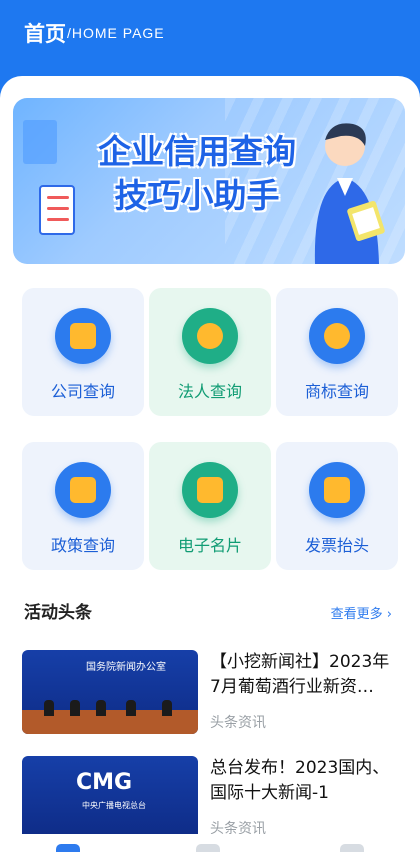  Describe the element at coordinates (238, 723) in the screenshot. I see `news-source: 头条资讯` at that location.